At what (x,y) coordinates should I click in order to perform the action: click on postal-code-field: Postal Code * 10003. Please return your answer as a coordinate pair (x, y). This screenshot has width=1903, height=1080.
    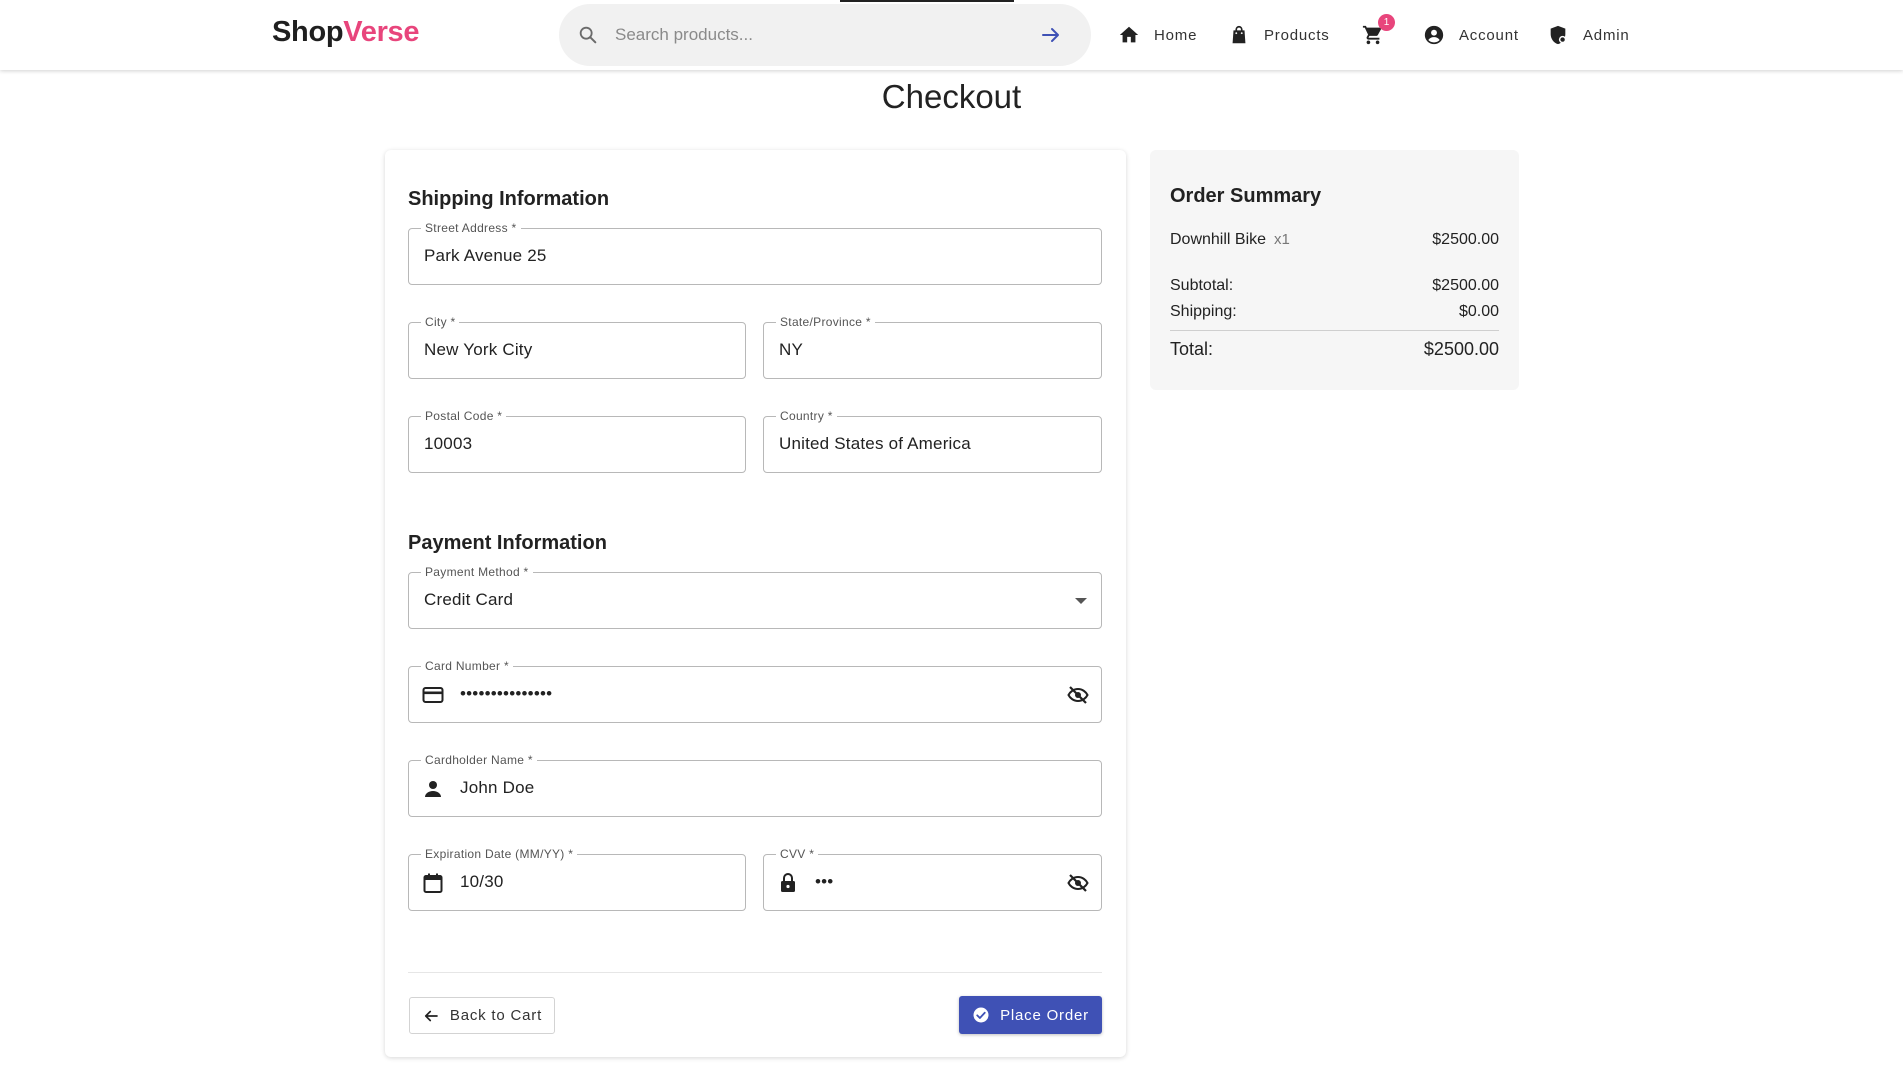
    Looking at the image, I should click on (577, 441).